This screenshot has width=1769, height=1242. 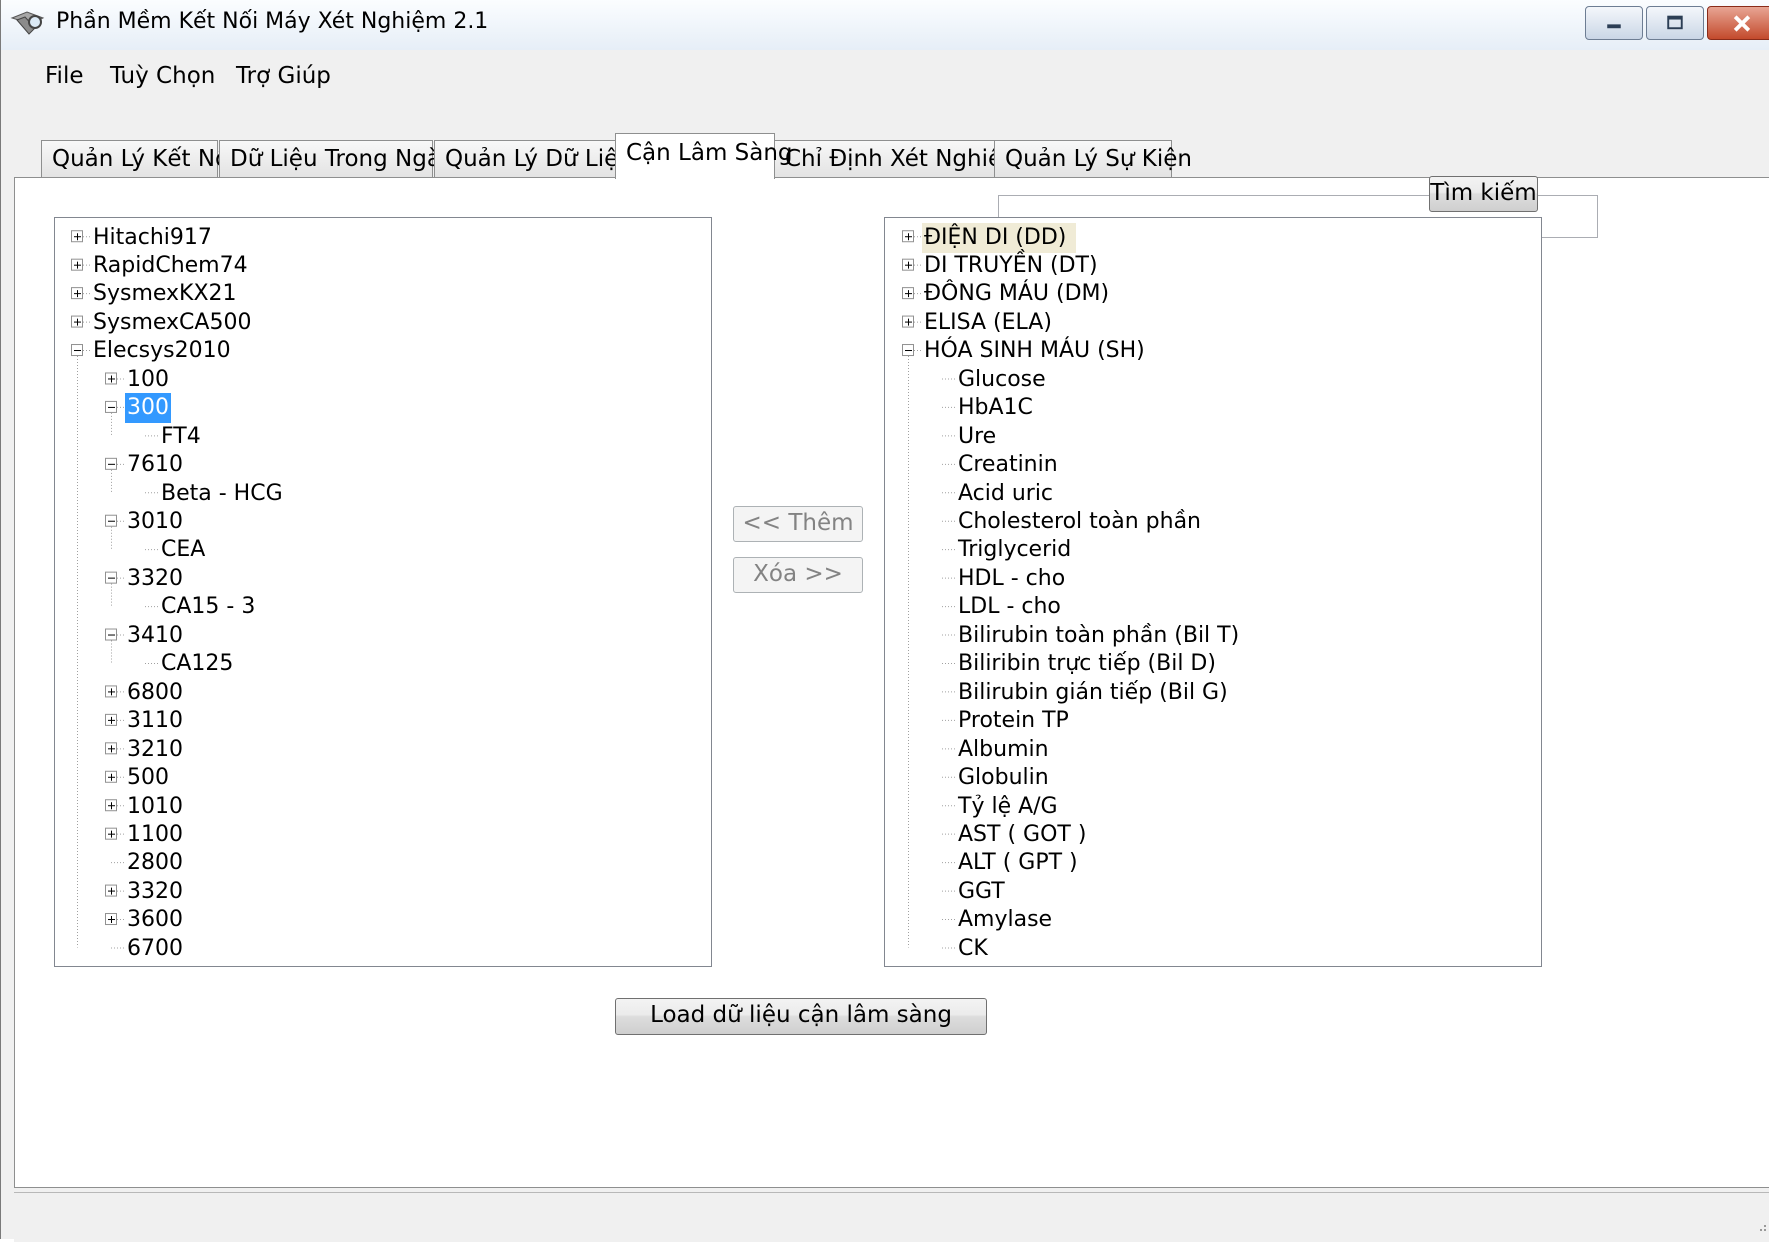 I want to click on analyzer-tree-node: 300, so click(x=148, y=408).